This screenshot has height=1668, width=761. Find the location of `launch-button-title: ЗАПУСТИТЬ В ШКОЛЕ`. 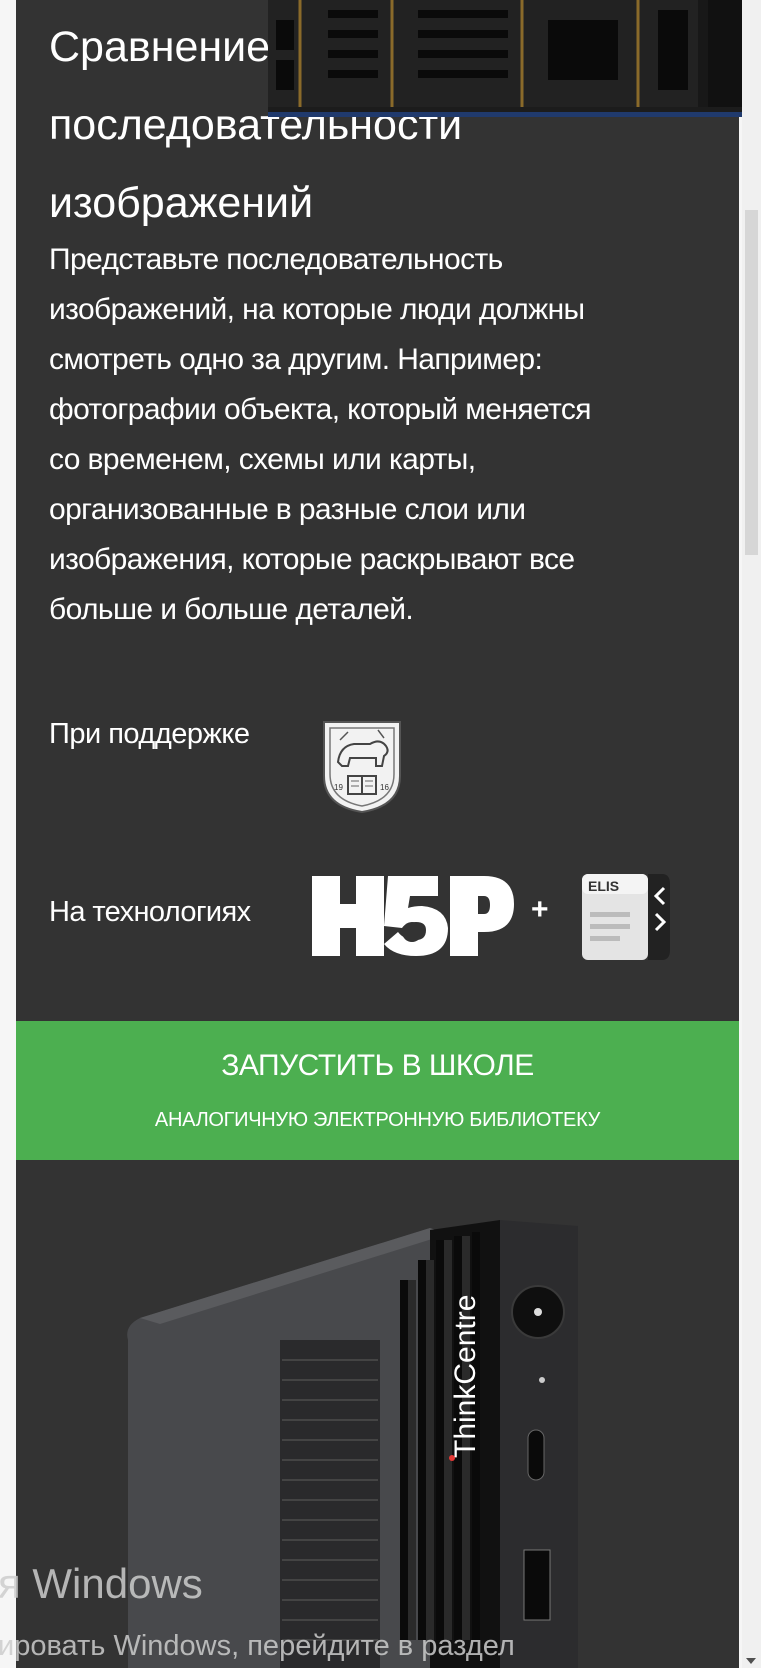

launch-button-title: ЗАПУСТИТЬ В ШКОЛЕ is located at coordinates (377, 1065).